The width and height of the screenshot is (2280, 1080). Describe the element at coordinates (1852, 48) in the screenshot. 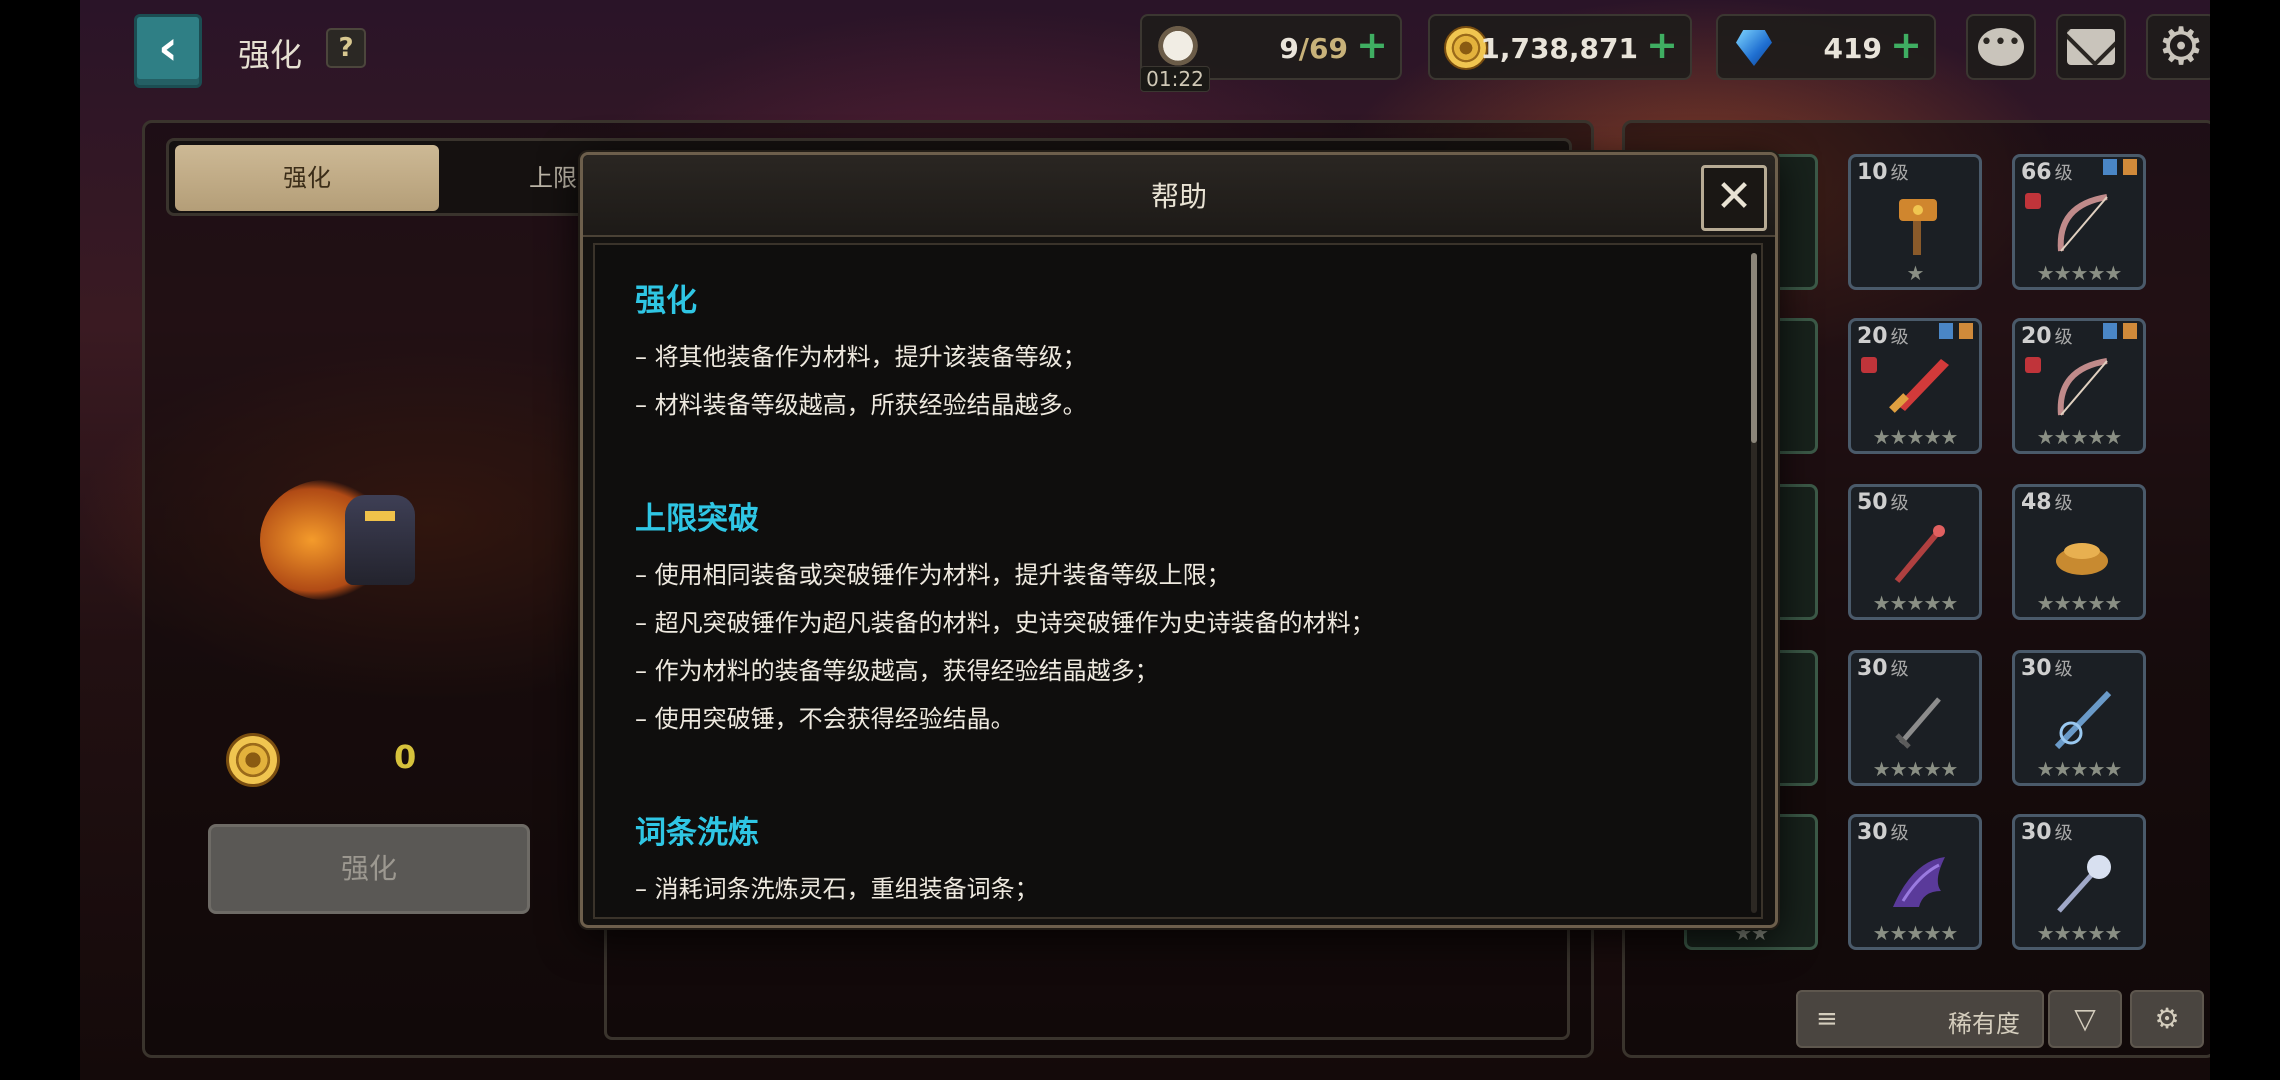

I see `gem-value: 419` at that location.